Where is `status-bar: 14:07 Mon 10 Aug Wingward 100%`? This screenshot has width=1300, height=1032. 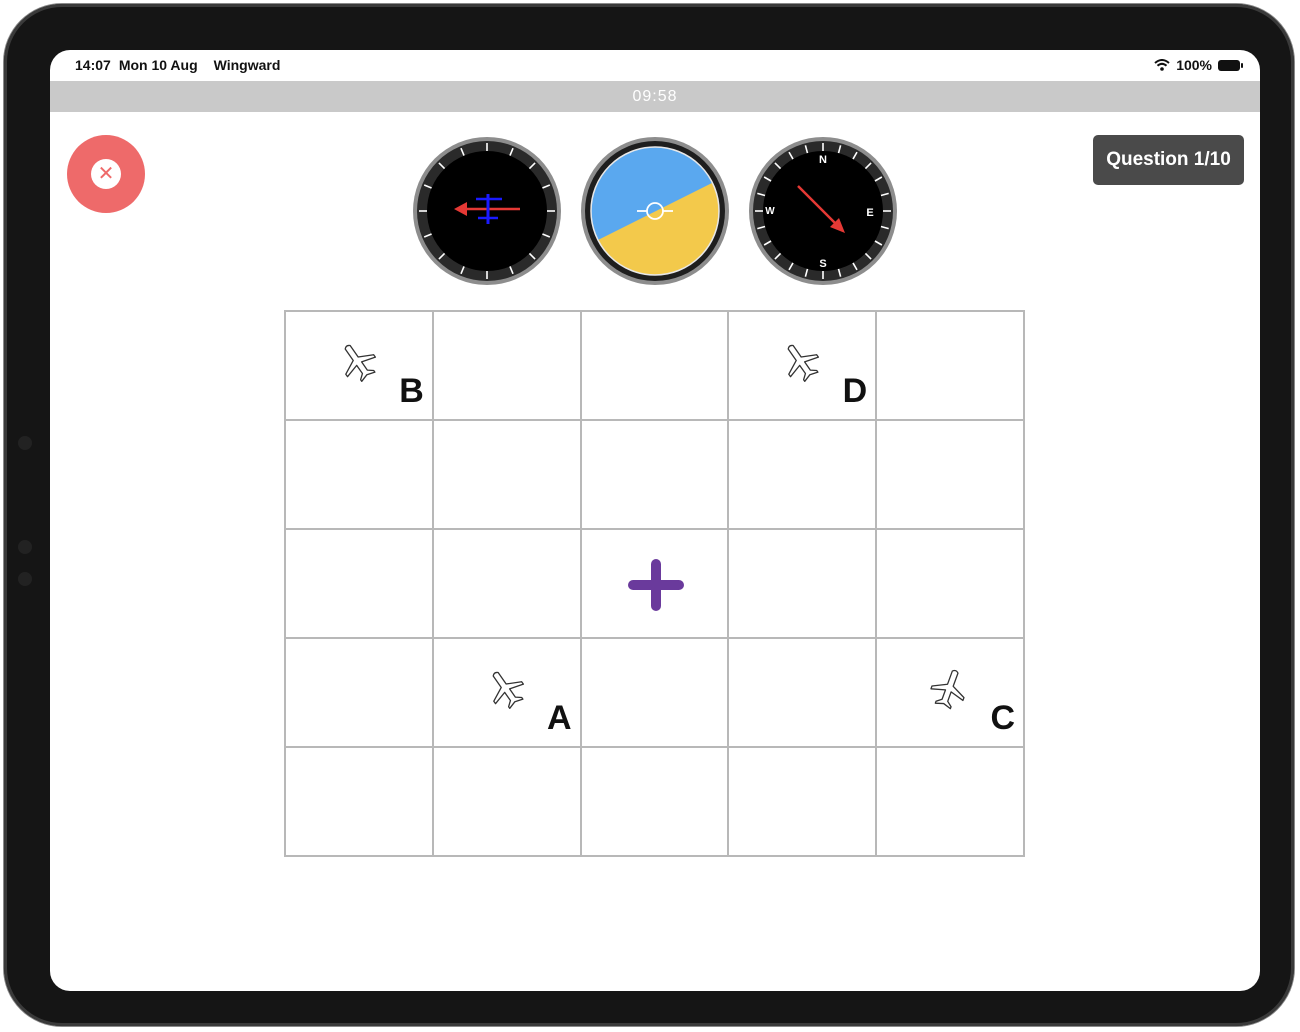
status-bar: 14:07 Mon 10 Aug Wingward 100% is located at coordinates (655, 65).